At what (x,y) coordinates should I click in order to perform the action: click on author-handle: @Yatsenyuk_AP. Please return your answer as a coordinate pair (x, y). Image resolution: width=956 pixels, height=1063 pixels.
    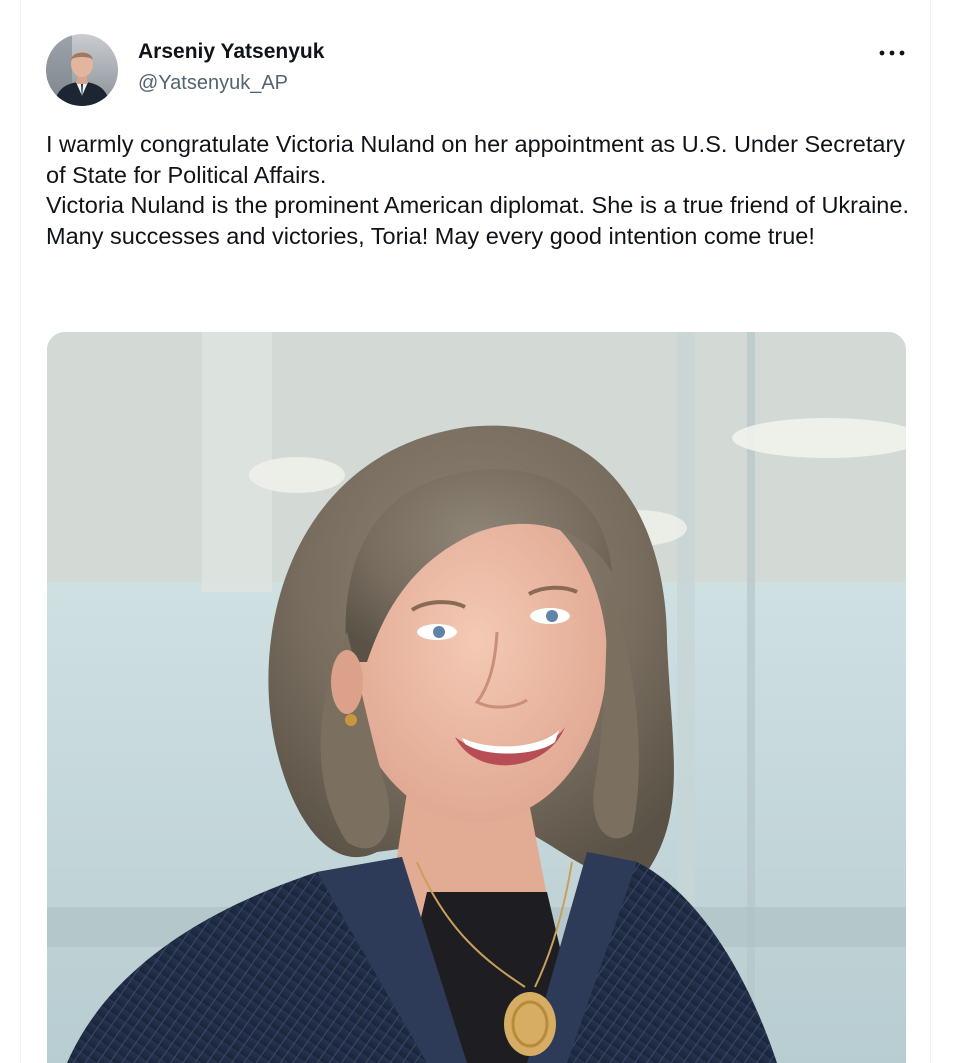
    Looking at the image, I should click on (213, 83).